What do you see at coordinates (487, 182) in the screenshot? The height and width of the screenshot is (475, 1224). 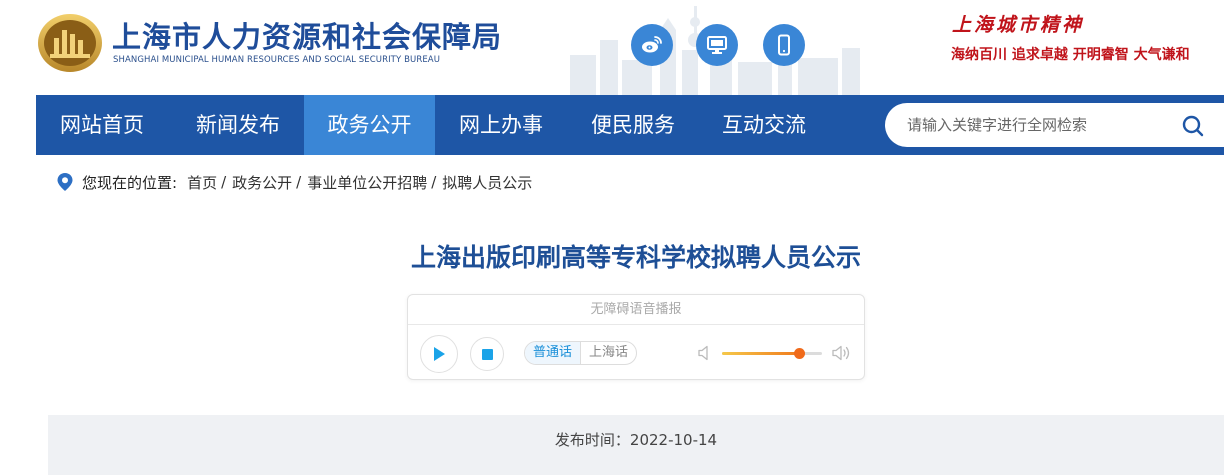 I see `breadcrumb-current-page: 拟聘人员公示` at bounding box center [487, 182].